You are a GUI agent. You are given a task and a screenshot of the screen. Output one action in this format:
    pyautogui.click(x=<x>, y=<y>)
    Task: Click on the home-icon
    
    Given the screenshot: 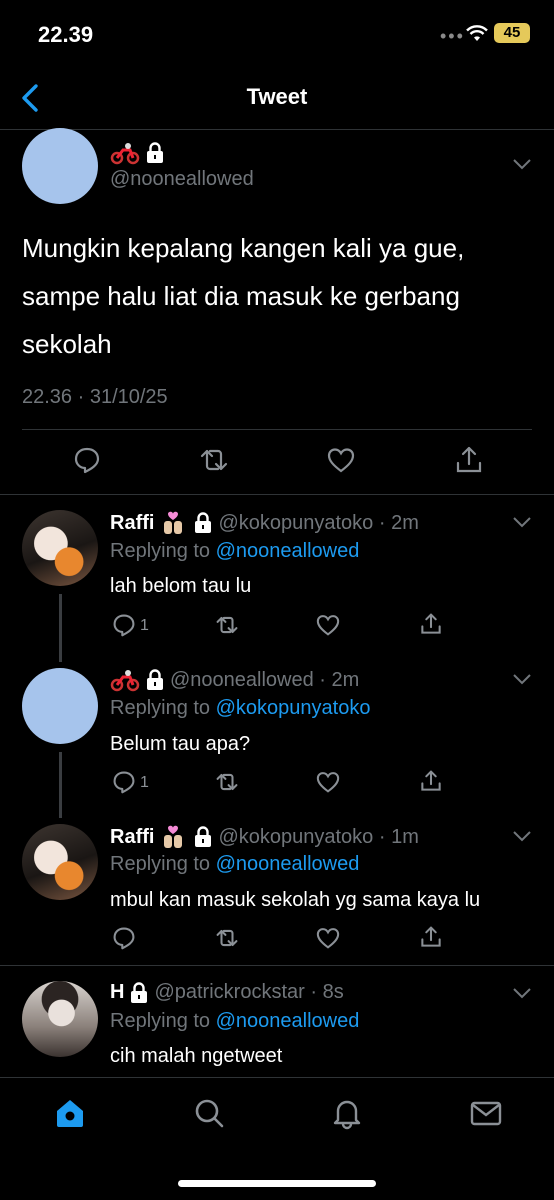 What is the action you would take?
    pyautogui.click(x=70, y=1113)
    